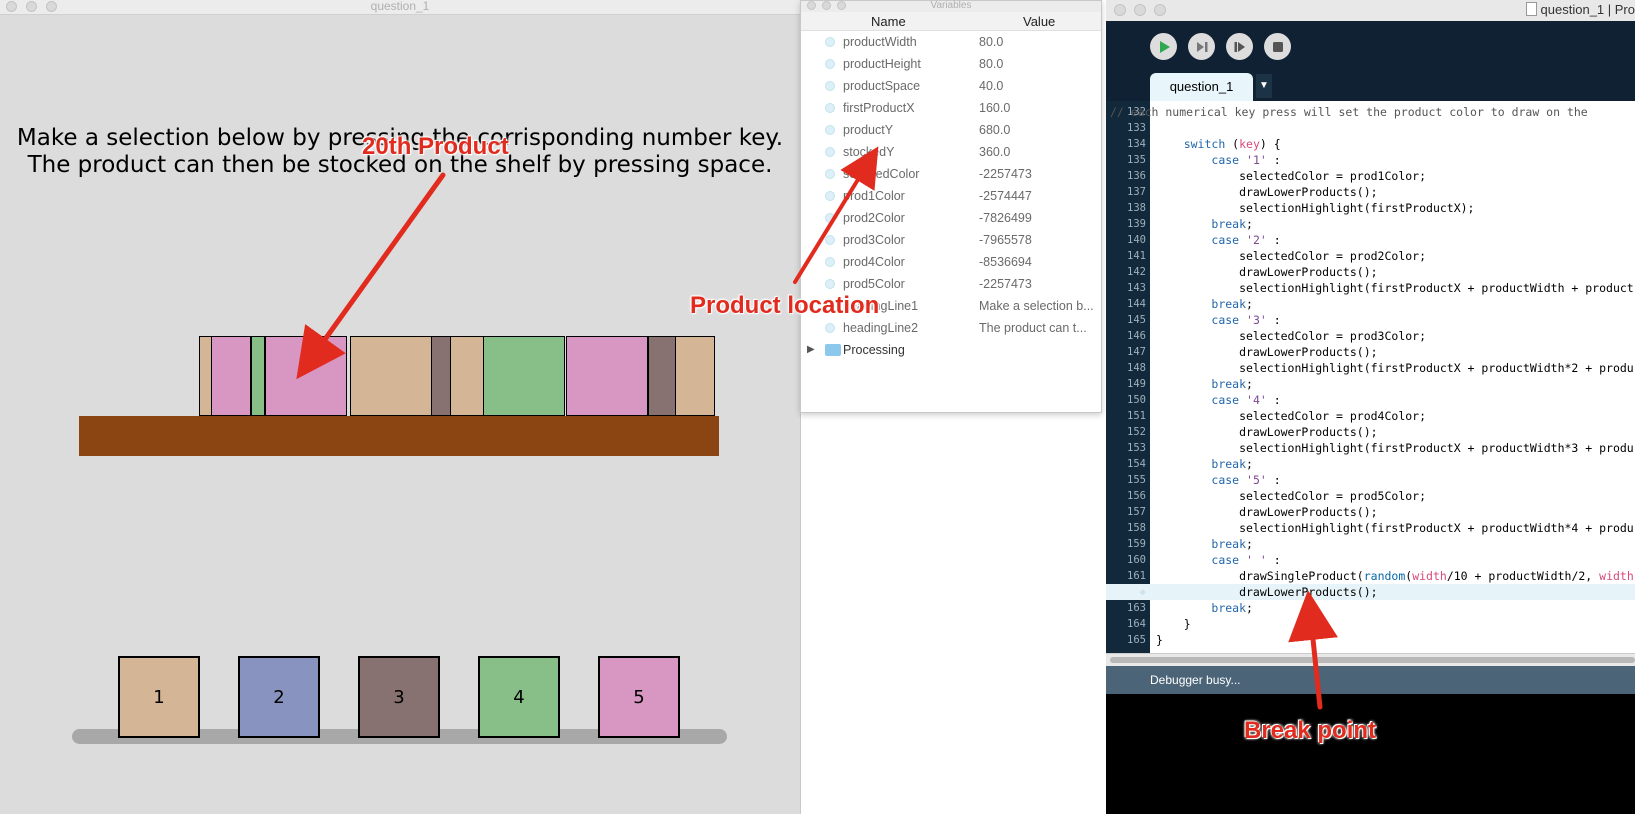  Describe the element at coordinates (1370, 754) in the screenshot. I see `console-area` at that location.